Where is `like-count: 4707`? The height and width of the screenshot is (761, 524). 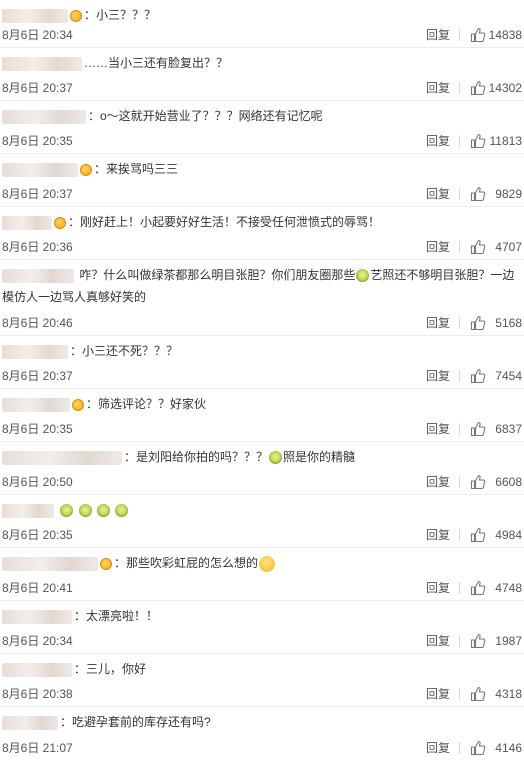 like-count: 4707 is located at coordinates (508, 247).